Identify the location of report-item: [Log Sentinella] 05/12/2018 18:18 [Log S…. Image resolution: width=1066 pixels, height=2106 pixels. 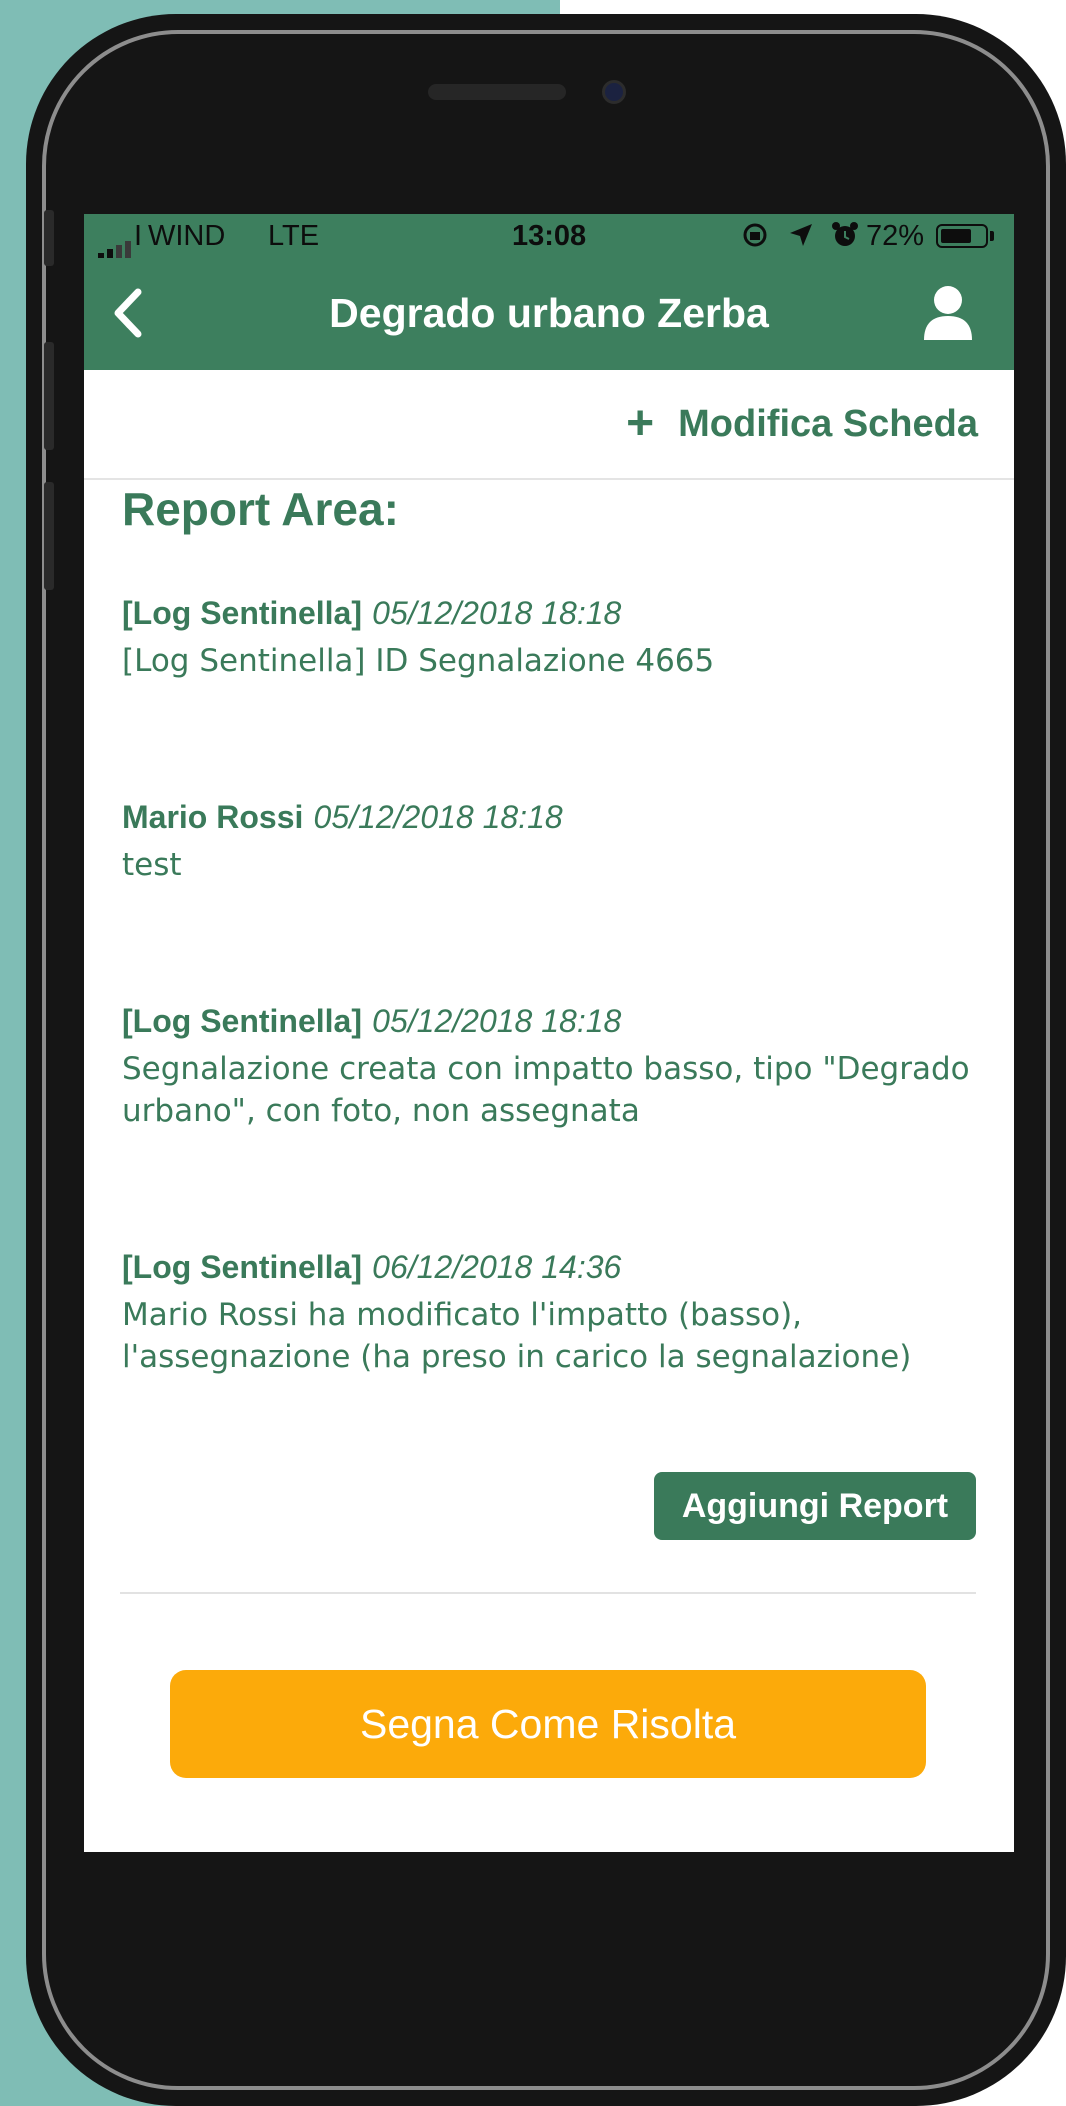
(552, 637).